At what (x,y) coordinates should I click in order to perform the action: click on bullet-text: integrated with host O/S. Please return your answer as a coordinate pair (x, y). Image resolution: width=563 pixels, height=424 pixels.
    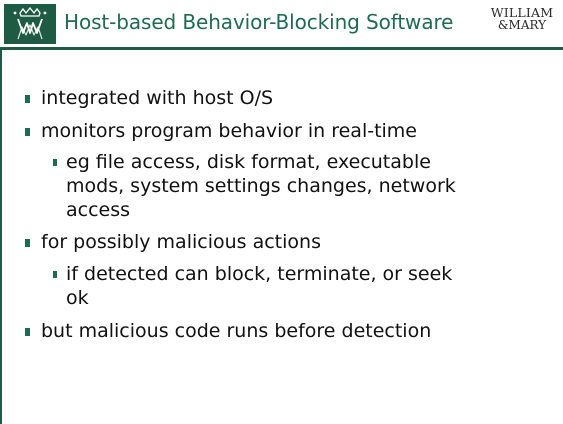
    Looking at the image, I should click on (157, 98).